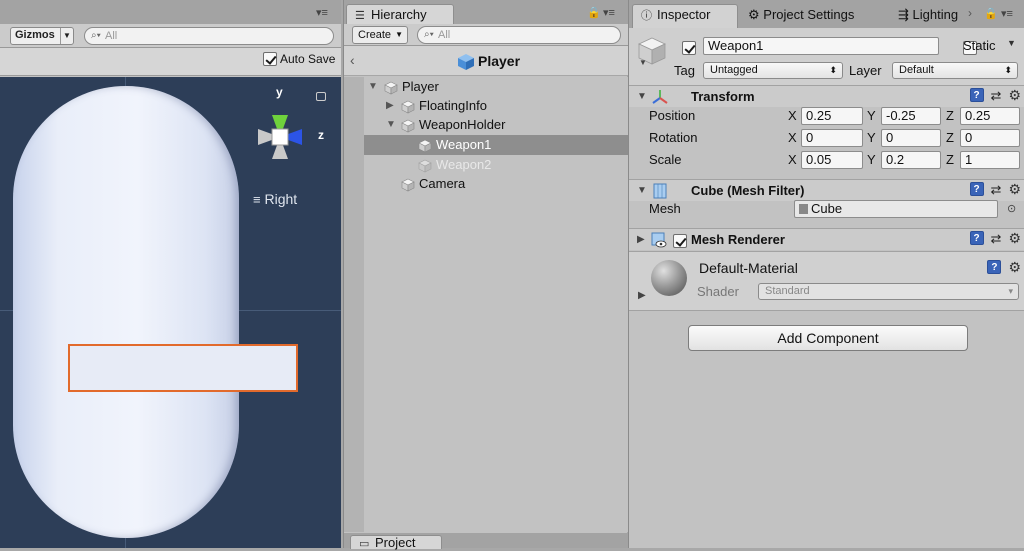 The width and height of the screenshot is (1024, 551). What do you see at coordinates (354, 304) in the screenshot?
I see `hierarchy-gutter` at bounding box center [354, 304].